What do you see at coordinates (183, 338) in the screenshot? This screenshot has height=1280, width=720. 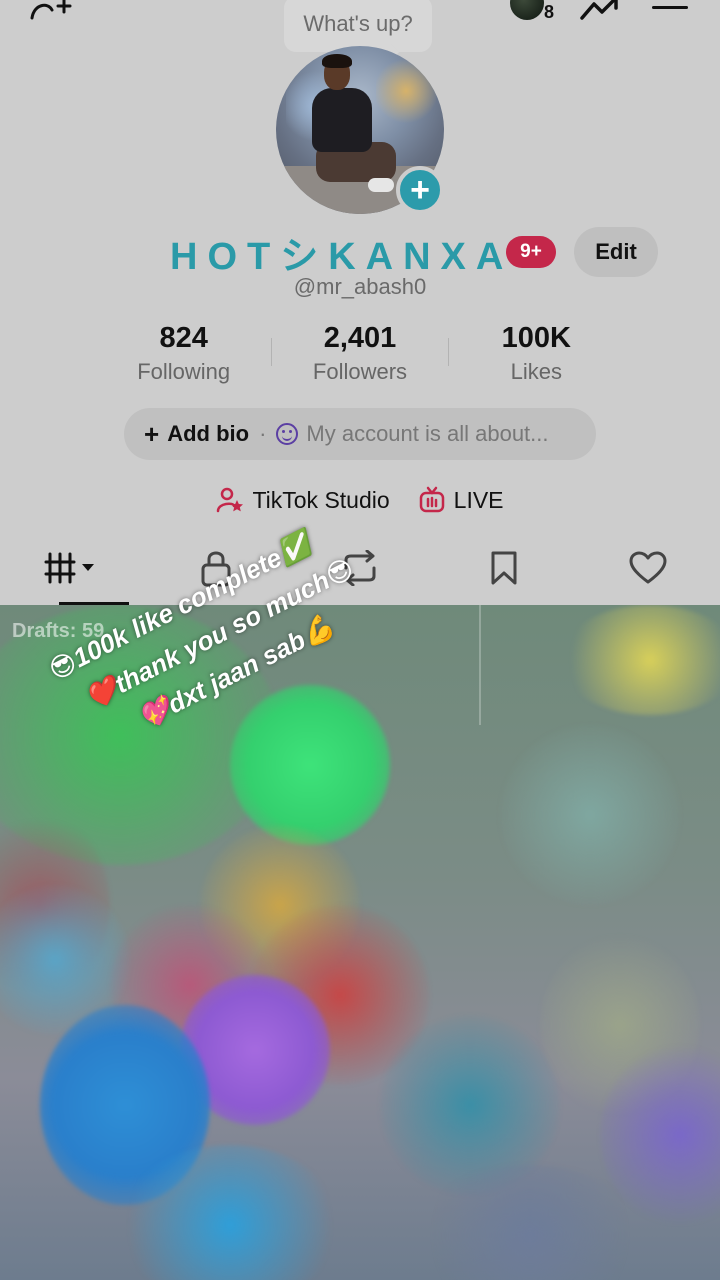 I see `stat-value: 824` at bounding box center [183, 338].